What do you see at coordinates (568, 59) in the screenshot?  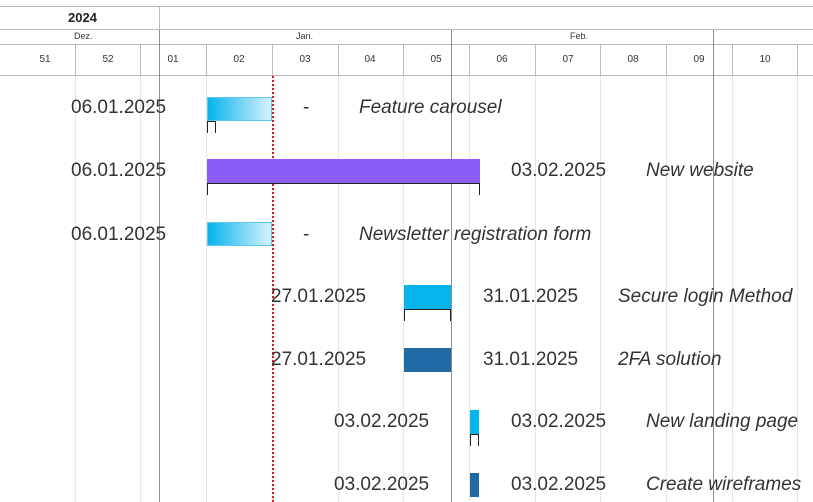 I see `week-label: 07` at bounding box center [568, 59].